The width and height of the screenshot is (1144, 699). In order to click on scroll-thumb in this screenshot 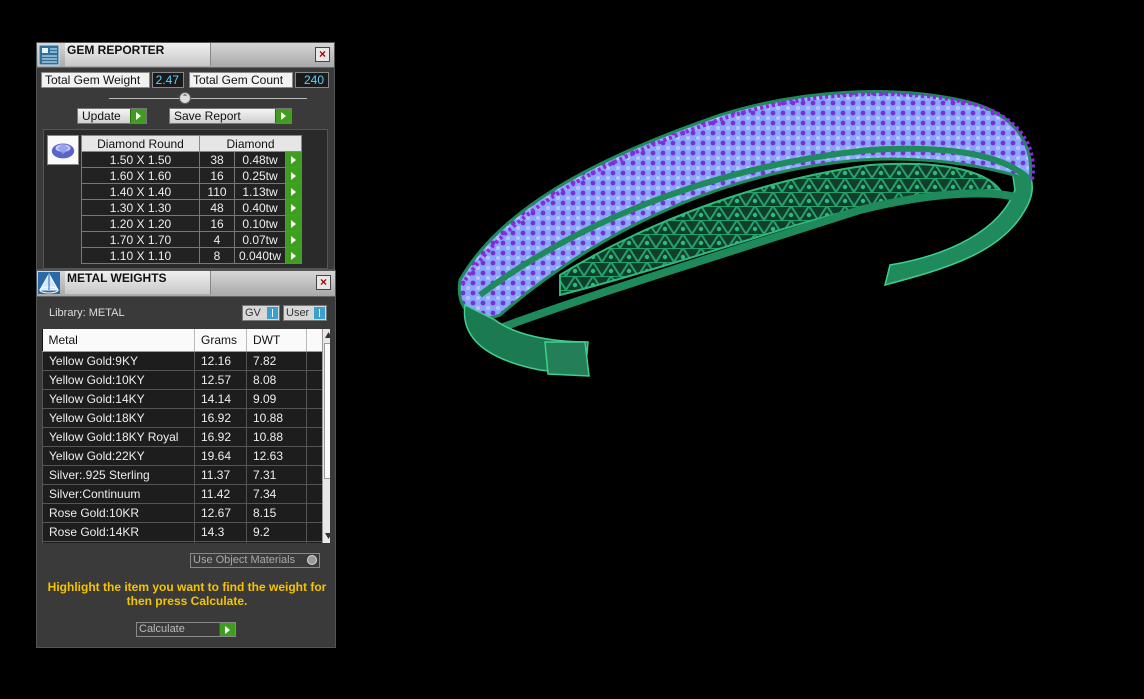, I will do `click(327, 411)`.